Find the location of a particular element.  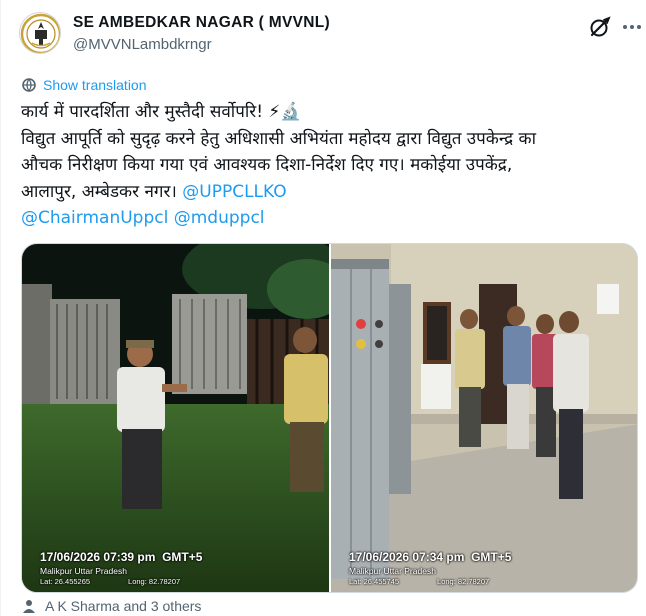

show-translation-label: Show translation is located at coordinates (95, 85).